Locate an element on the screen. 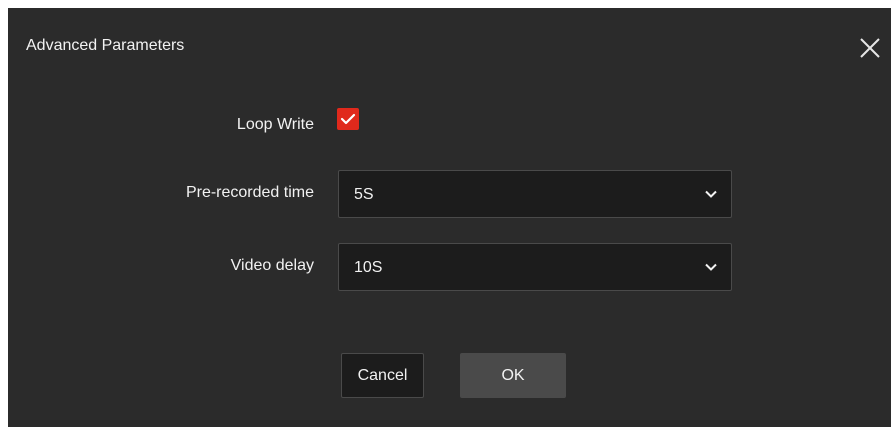 Image resolution: width=891 pixels, height=427 pixels. video-delay-label: Video delay is located at coordinates (272, 265).